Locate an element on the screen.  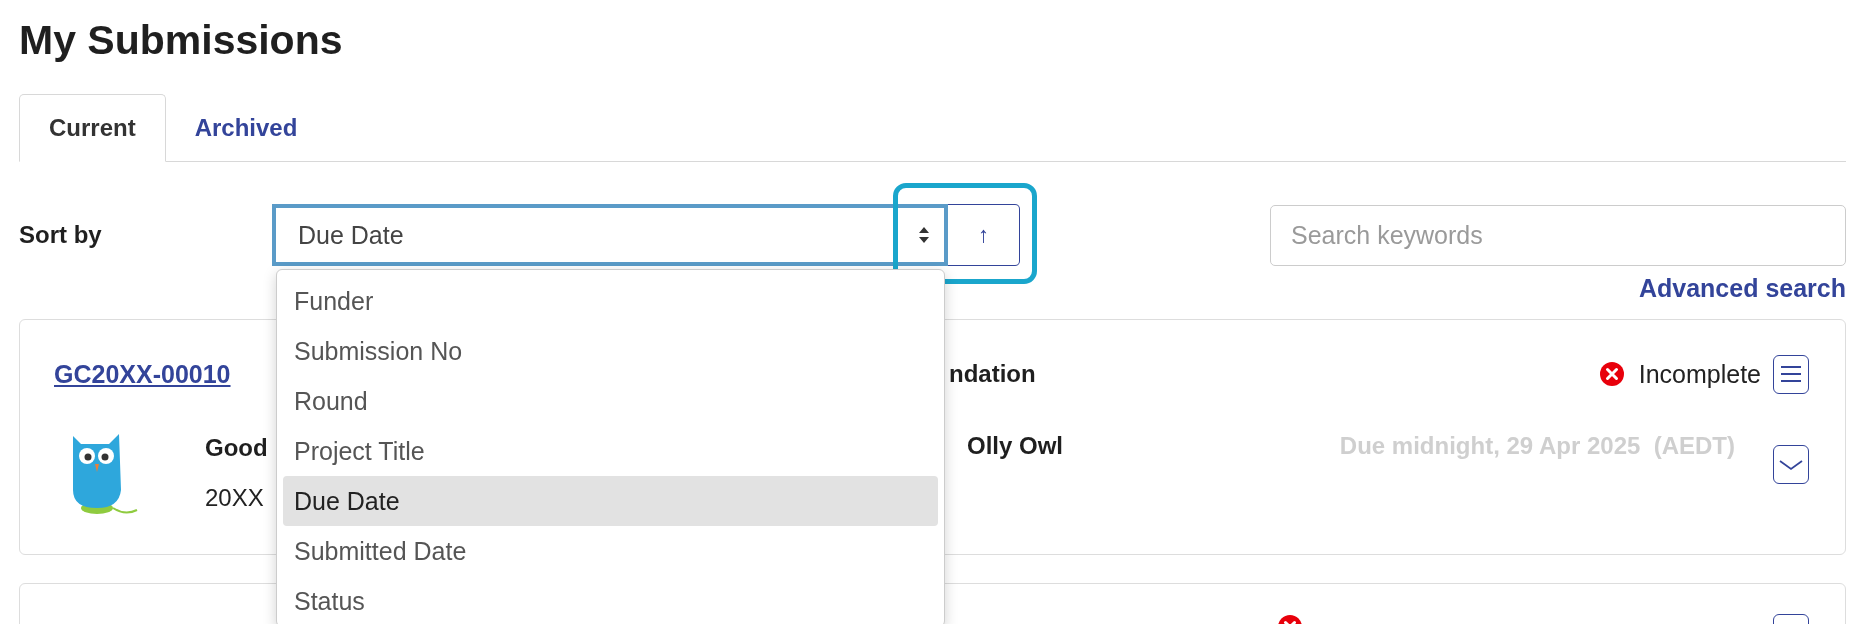
sort-select: Due Date is located at coordinates (610, 235).